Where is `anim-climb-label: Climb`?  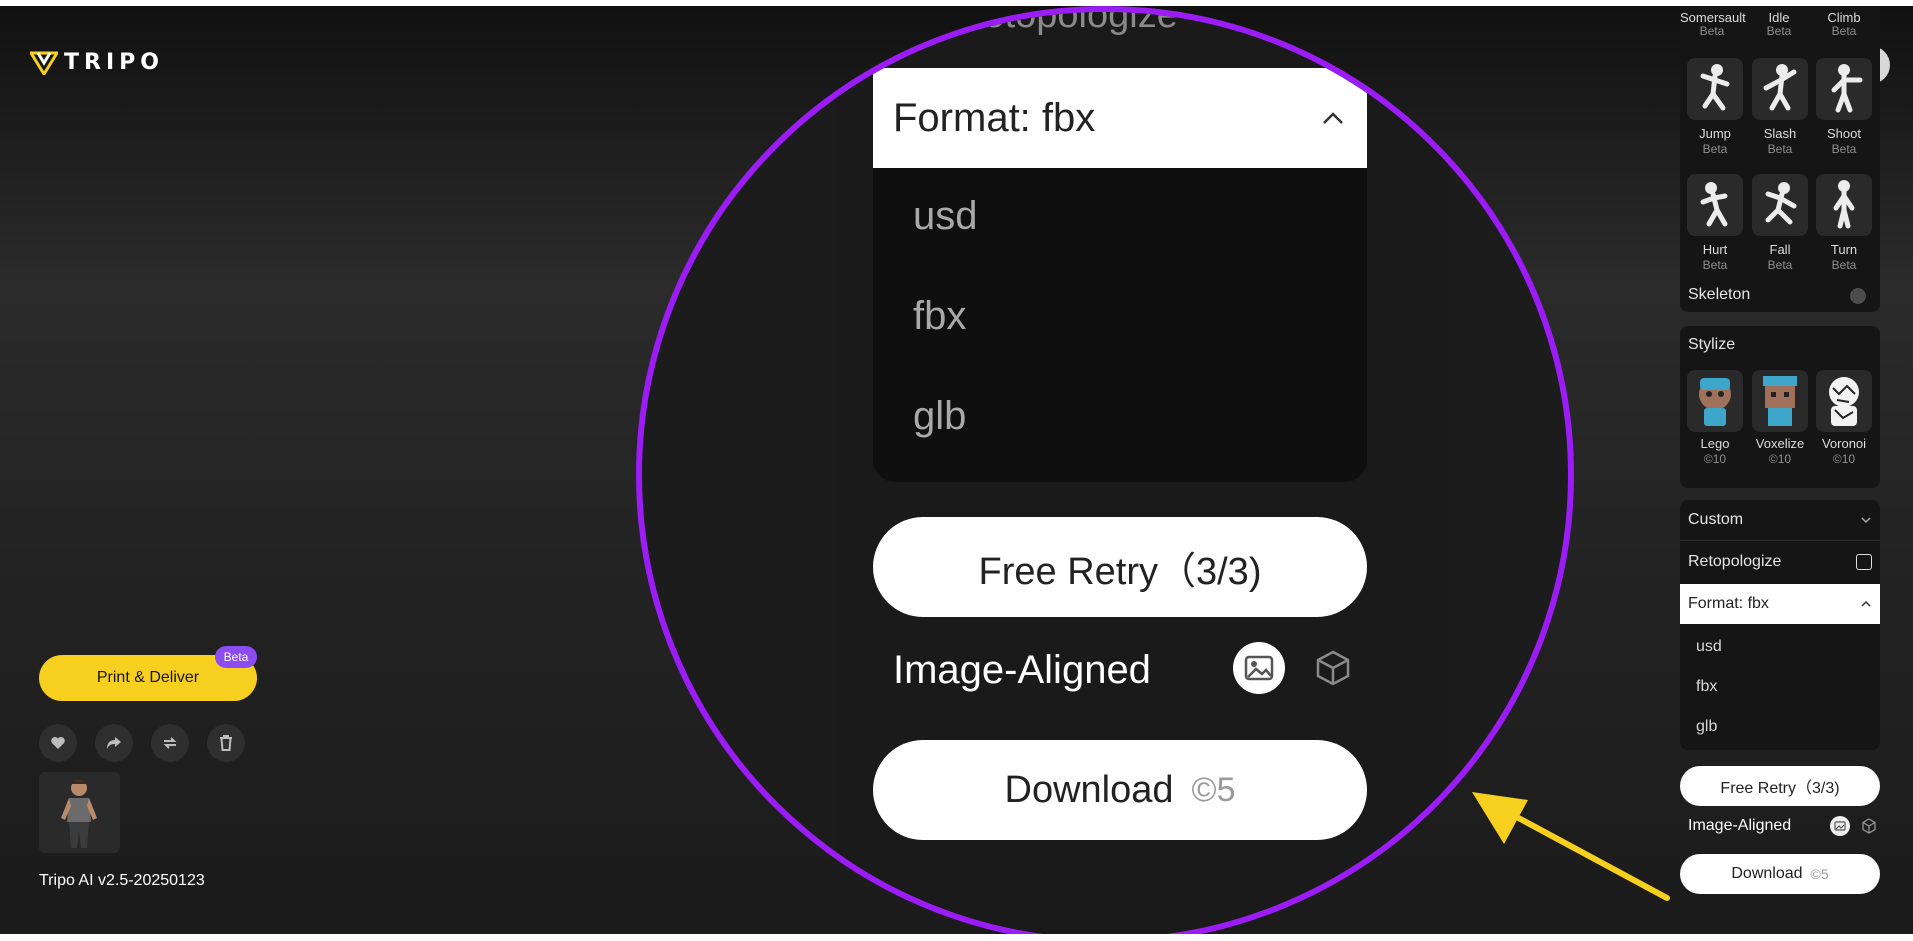 anim-climb-label: Climb is located at coordinates (1844, 17).